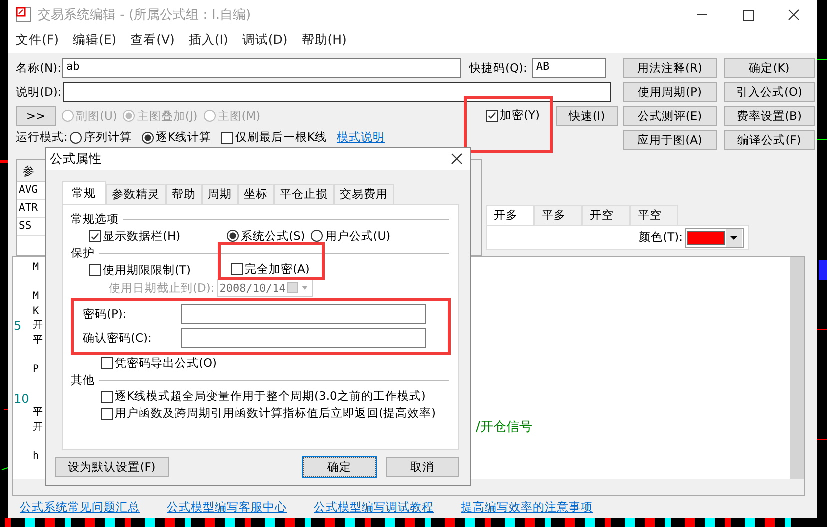  What do you see at coordinates (118, 338) in the screenshot?
I see `field-label: 确认密码(C):` at bounding box center [118, 338].